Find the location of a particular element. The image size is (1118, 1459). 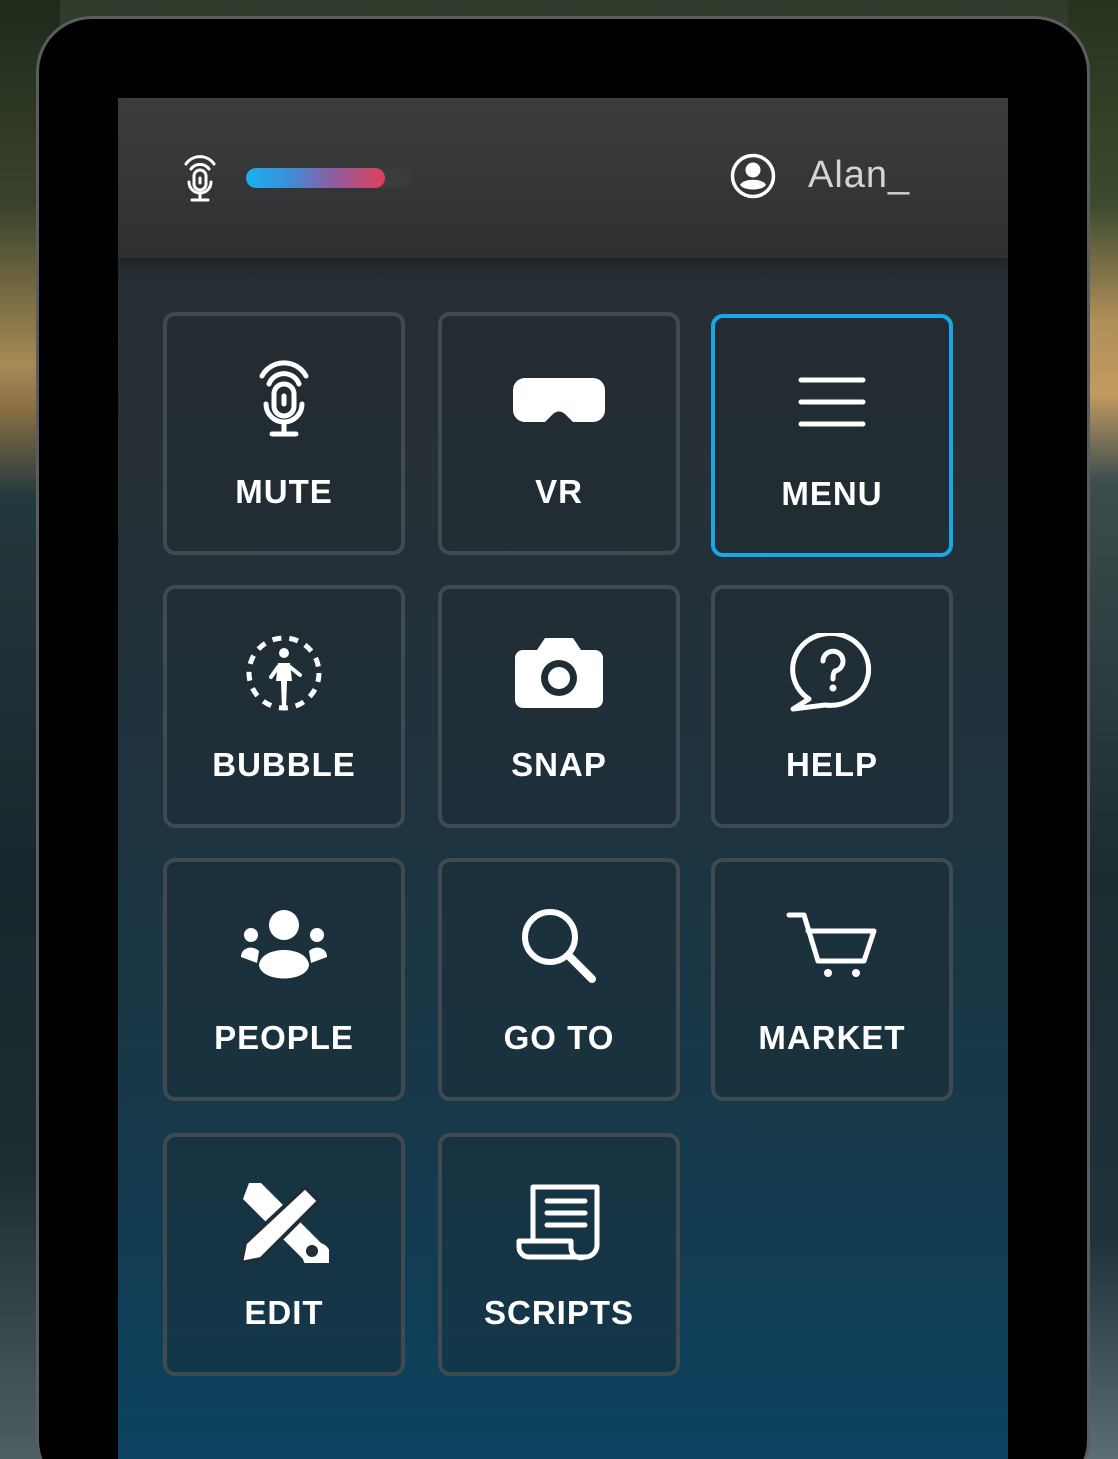

help-button: HELP is located at coordinates (832, 706).